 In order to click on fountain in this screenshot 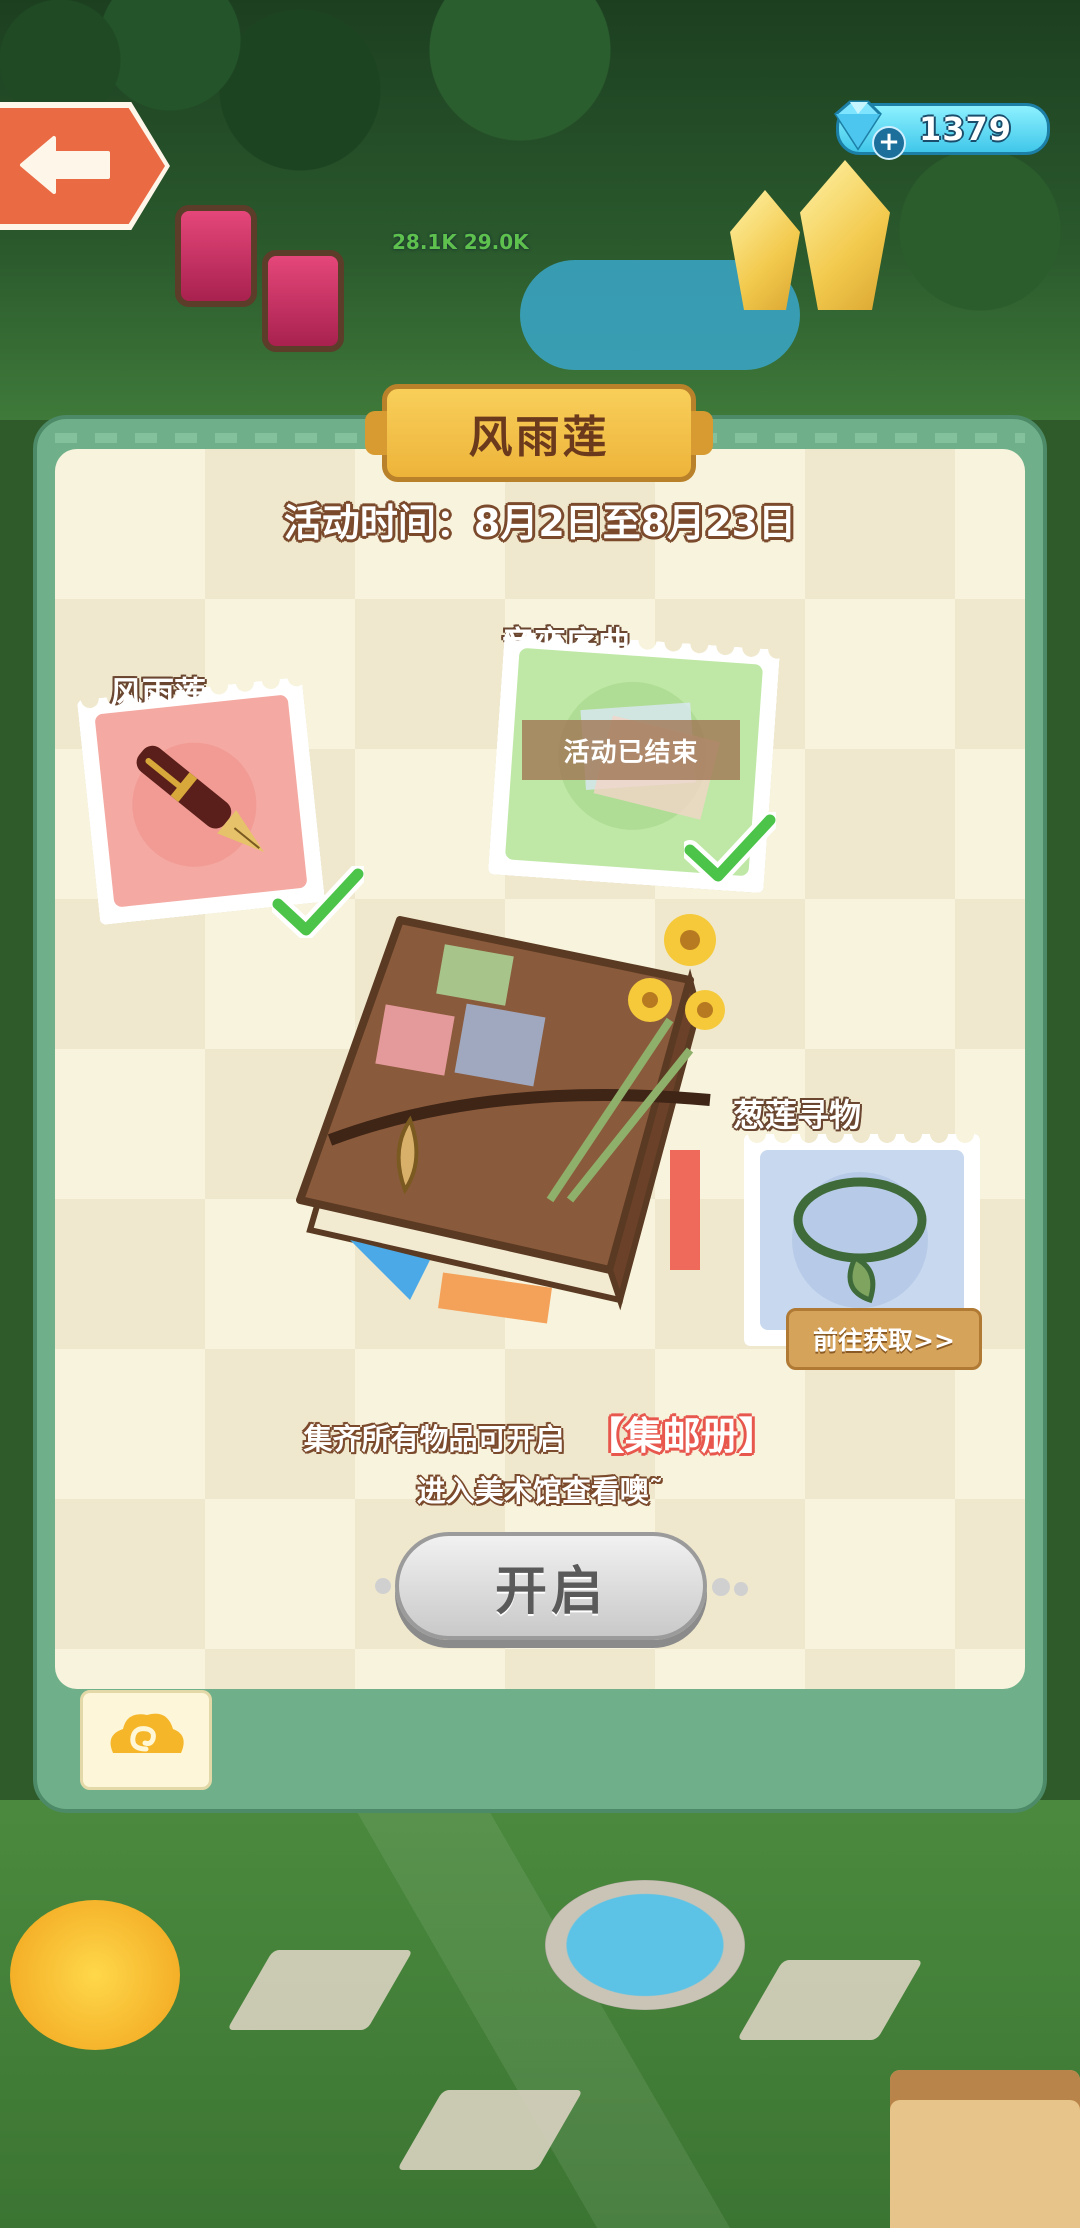, I will do `click(645, 1945)`.